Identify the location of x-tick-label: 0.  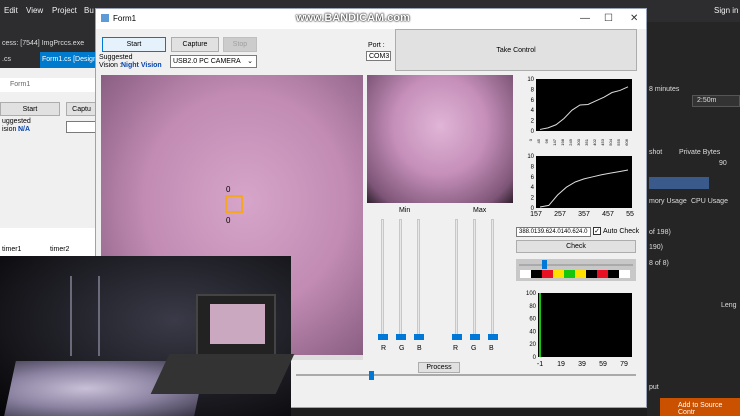
(530, 139).